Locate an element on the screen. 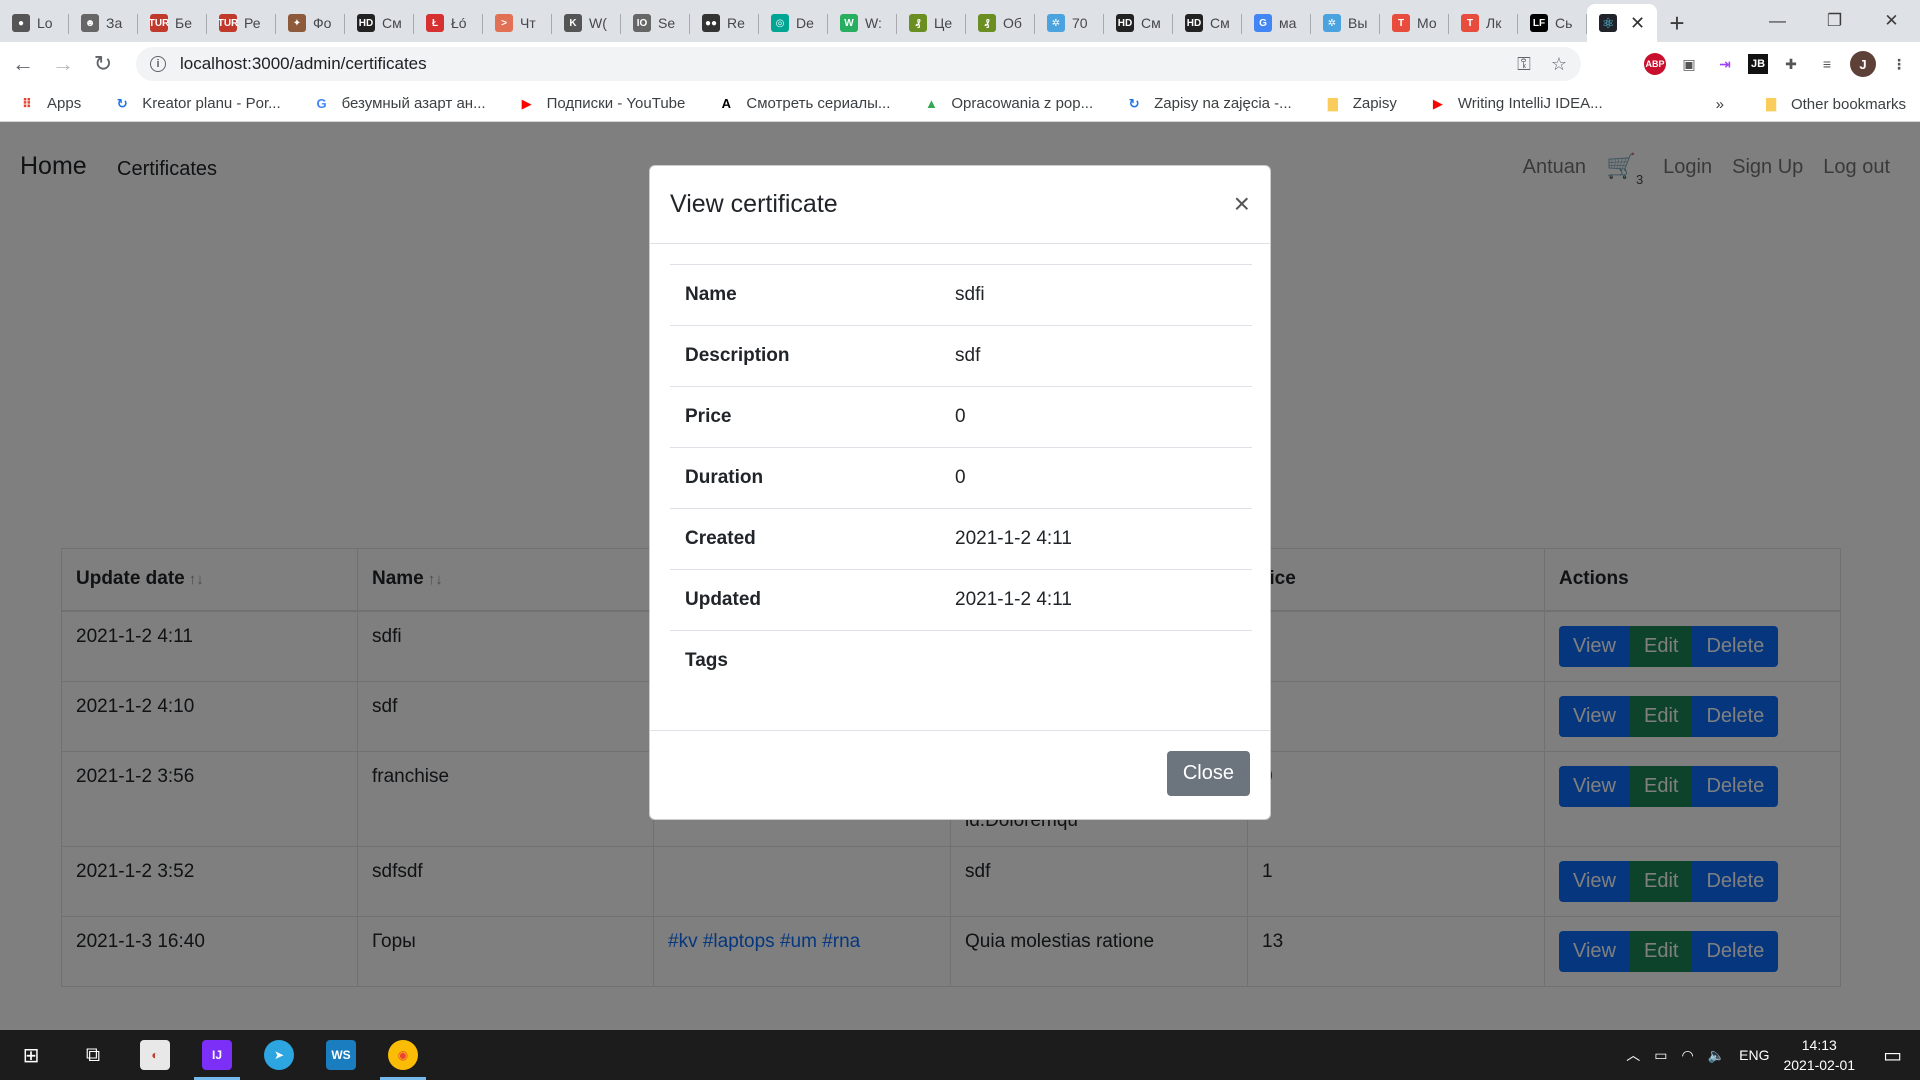 The width and height of the screenshot is (1920, 1080). intellij-app-icon: IJ is located at coordinates (217, 1055).